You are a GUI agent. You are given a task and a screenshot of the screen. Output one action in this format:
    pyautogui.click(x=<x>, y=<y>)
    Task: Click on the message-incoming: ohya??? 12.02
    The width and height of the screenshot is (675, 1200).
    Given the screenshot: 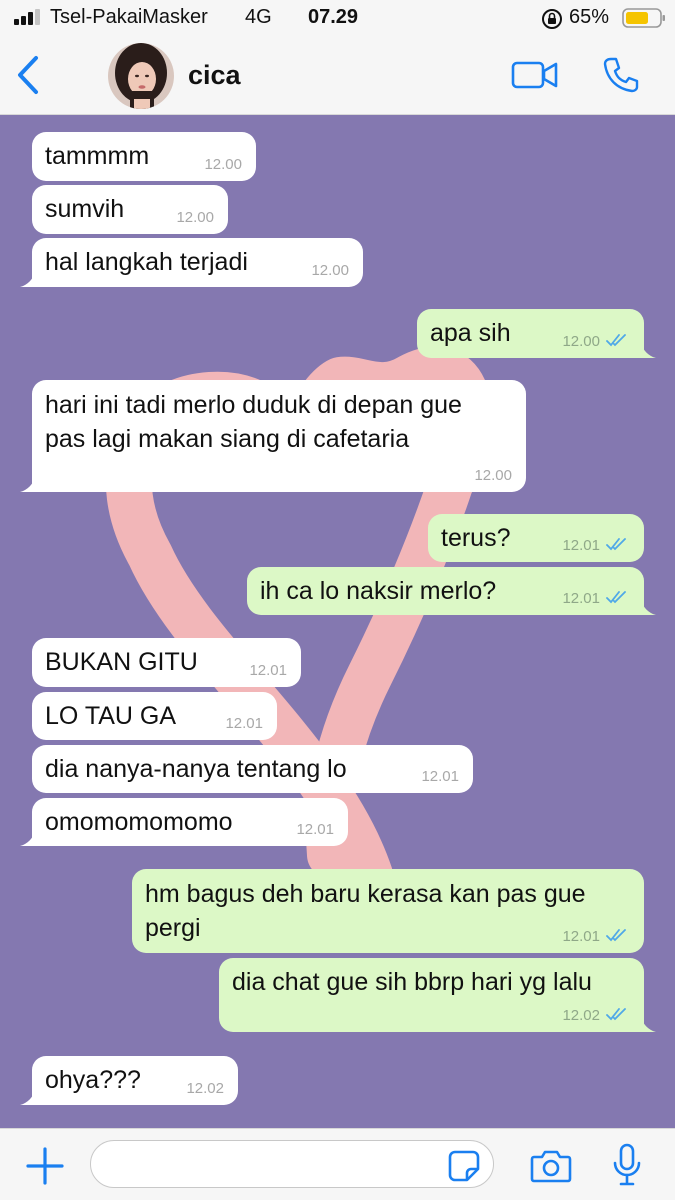 What is the action you would take?
    pyautogui.click(x=129, y=1080)
    